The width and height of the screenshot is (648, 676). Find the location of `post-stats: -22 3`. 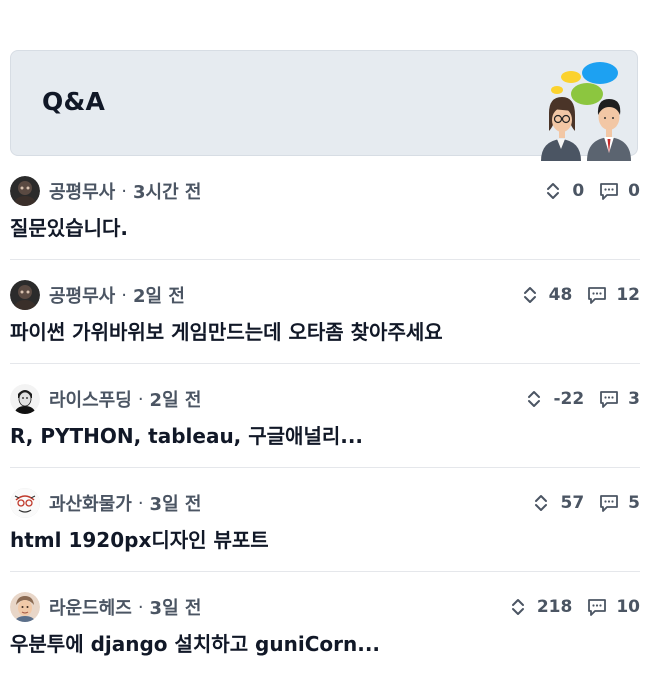

post-stats: -22 3 is located at coordinates (581, 399).